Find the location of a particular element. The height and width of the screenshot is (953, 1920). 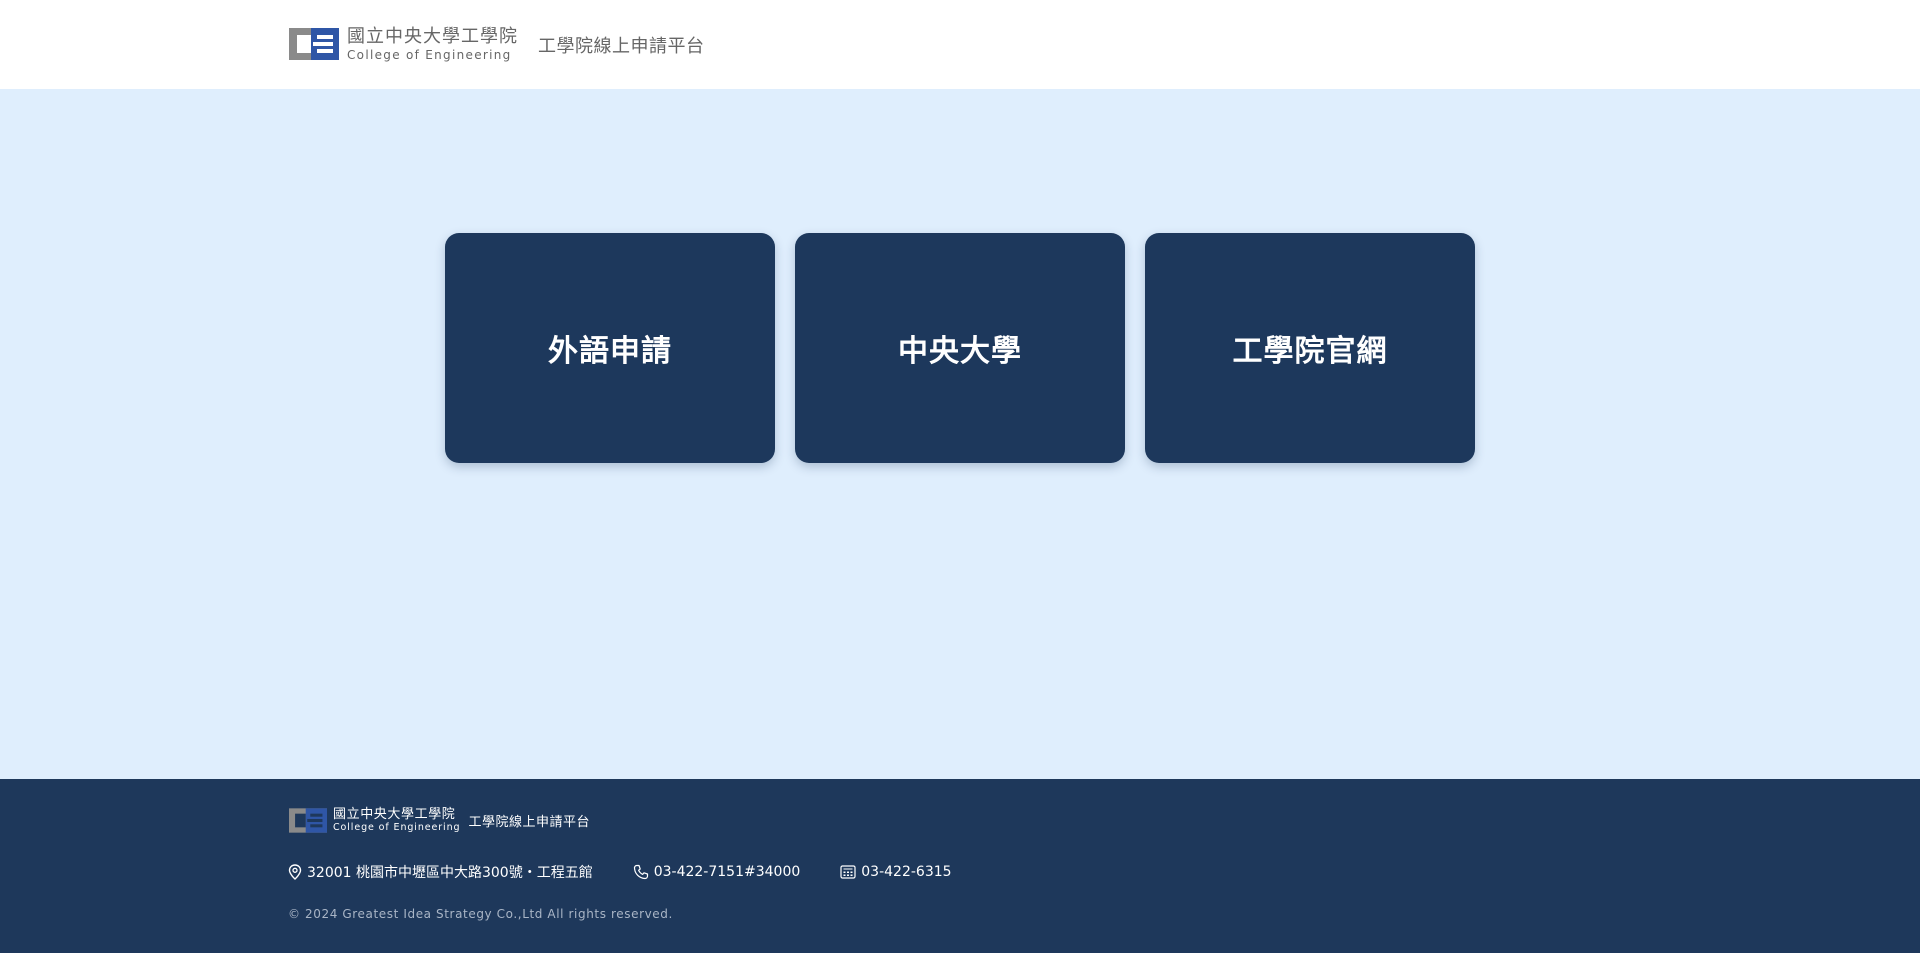

phone-info: 03-422-7151#34000 is located at coordinates (717, 872).